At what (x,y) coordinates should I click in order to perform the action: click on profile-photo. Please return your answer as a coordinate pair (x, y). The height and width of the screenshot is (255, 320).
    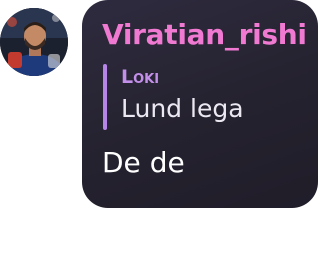
    Looking at the image, I should click on (34, 42).